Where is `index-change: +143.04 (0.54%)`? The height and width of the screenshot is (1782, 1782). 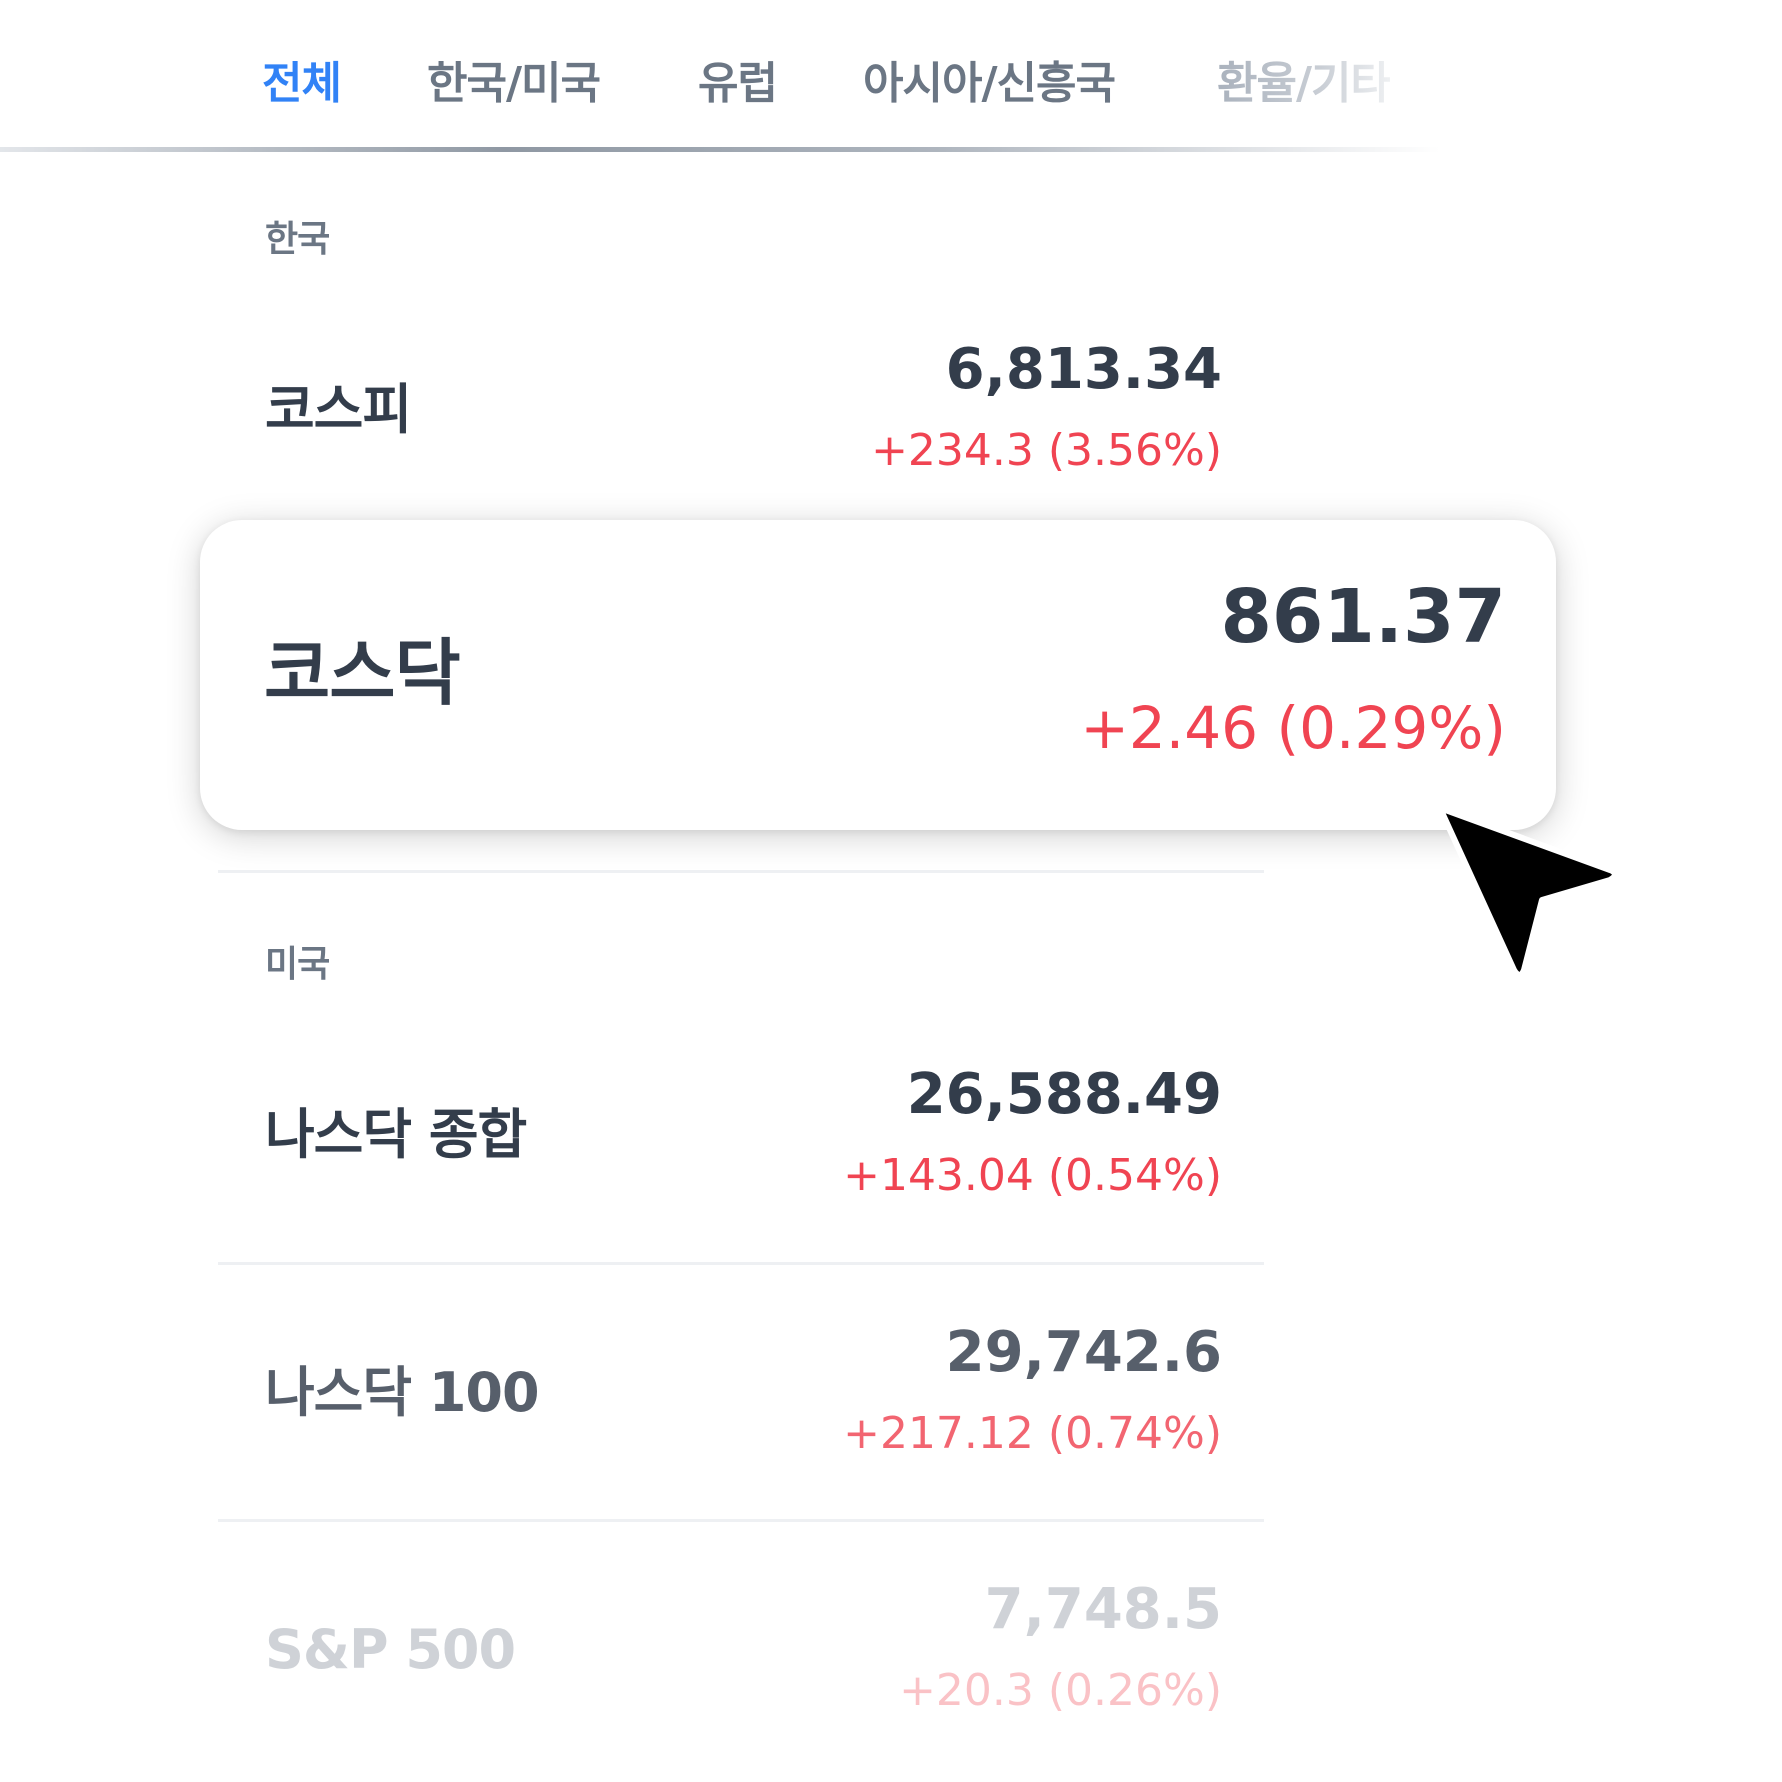 index-change: +143.04 (0.54%) is located at coordinates (1032, 1175).